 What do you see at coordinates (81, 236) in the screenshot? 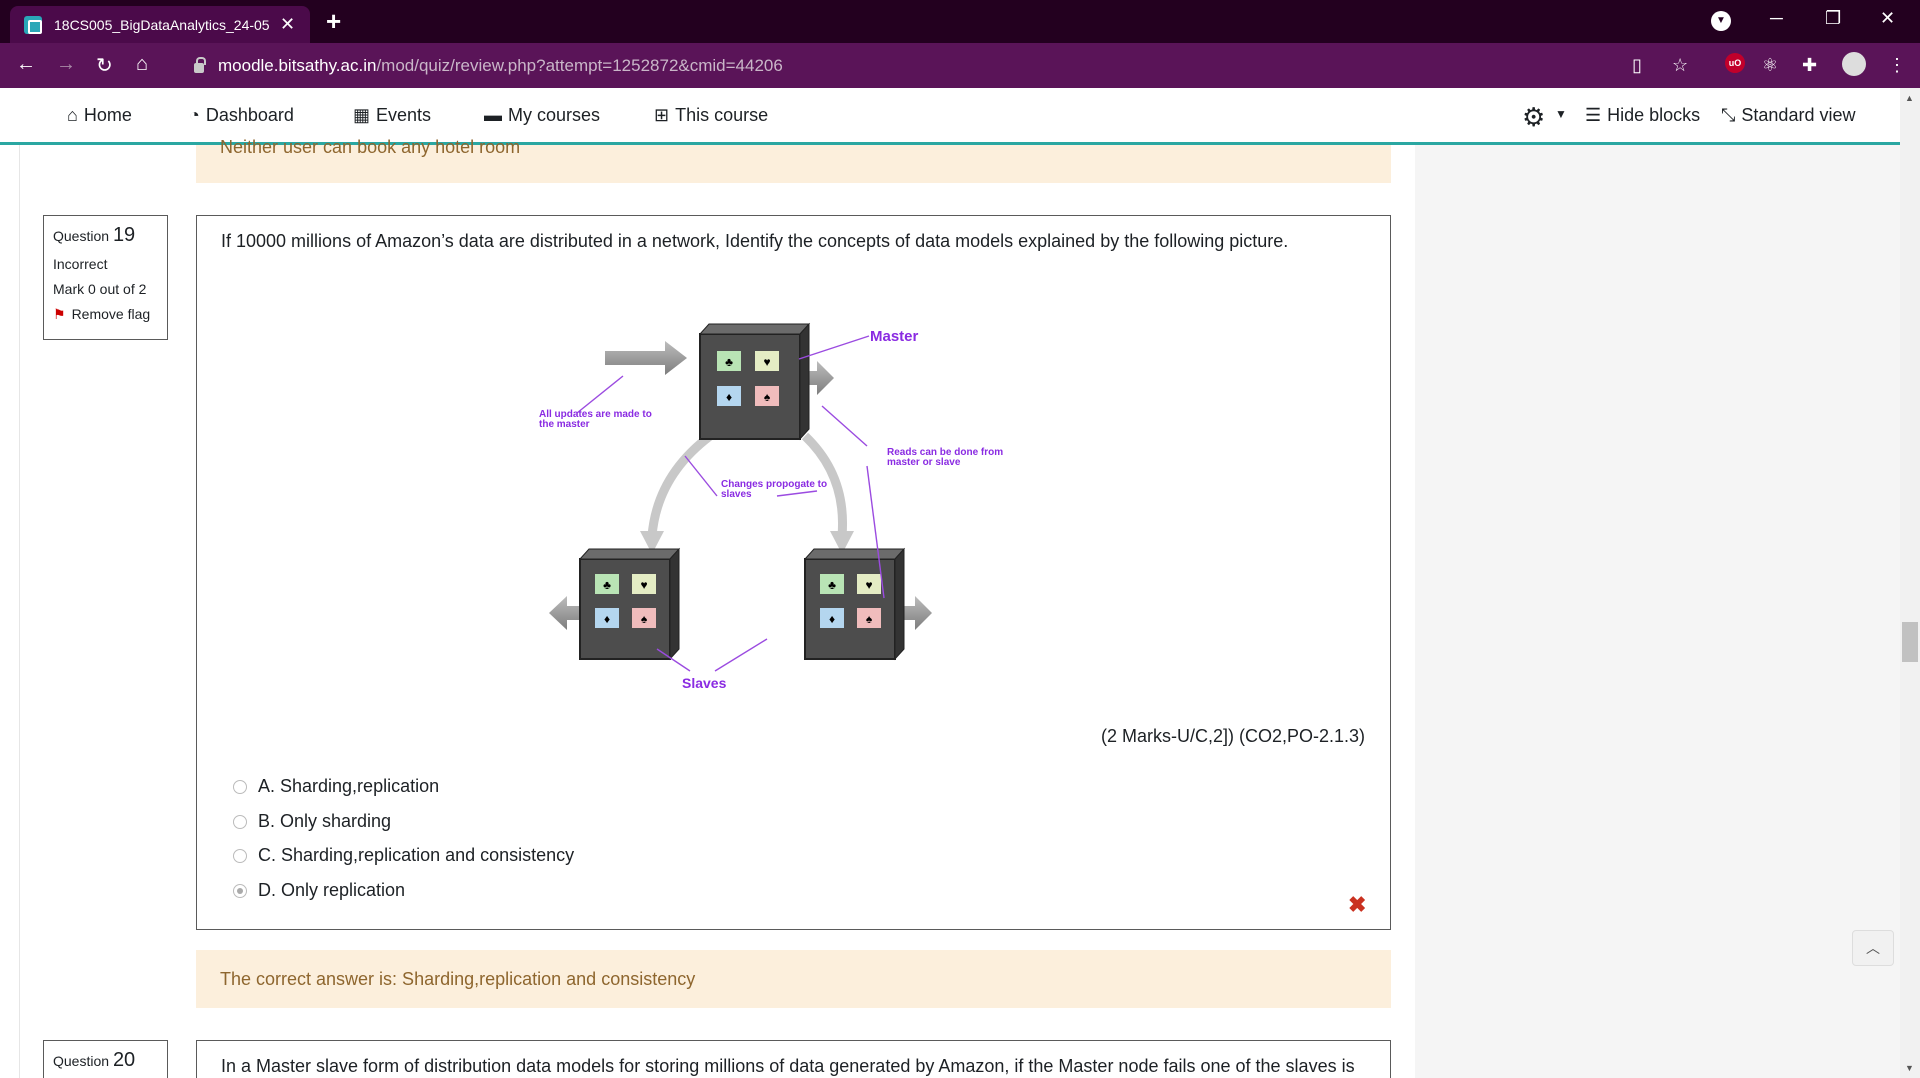
I see `question-label: Question` at bounding box center [81, 236].